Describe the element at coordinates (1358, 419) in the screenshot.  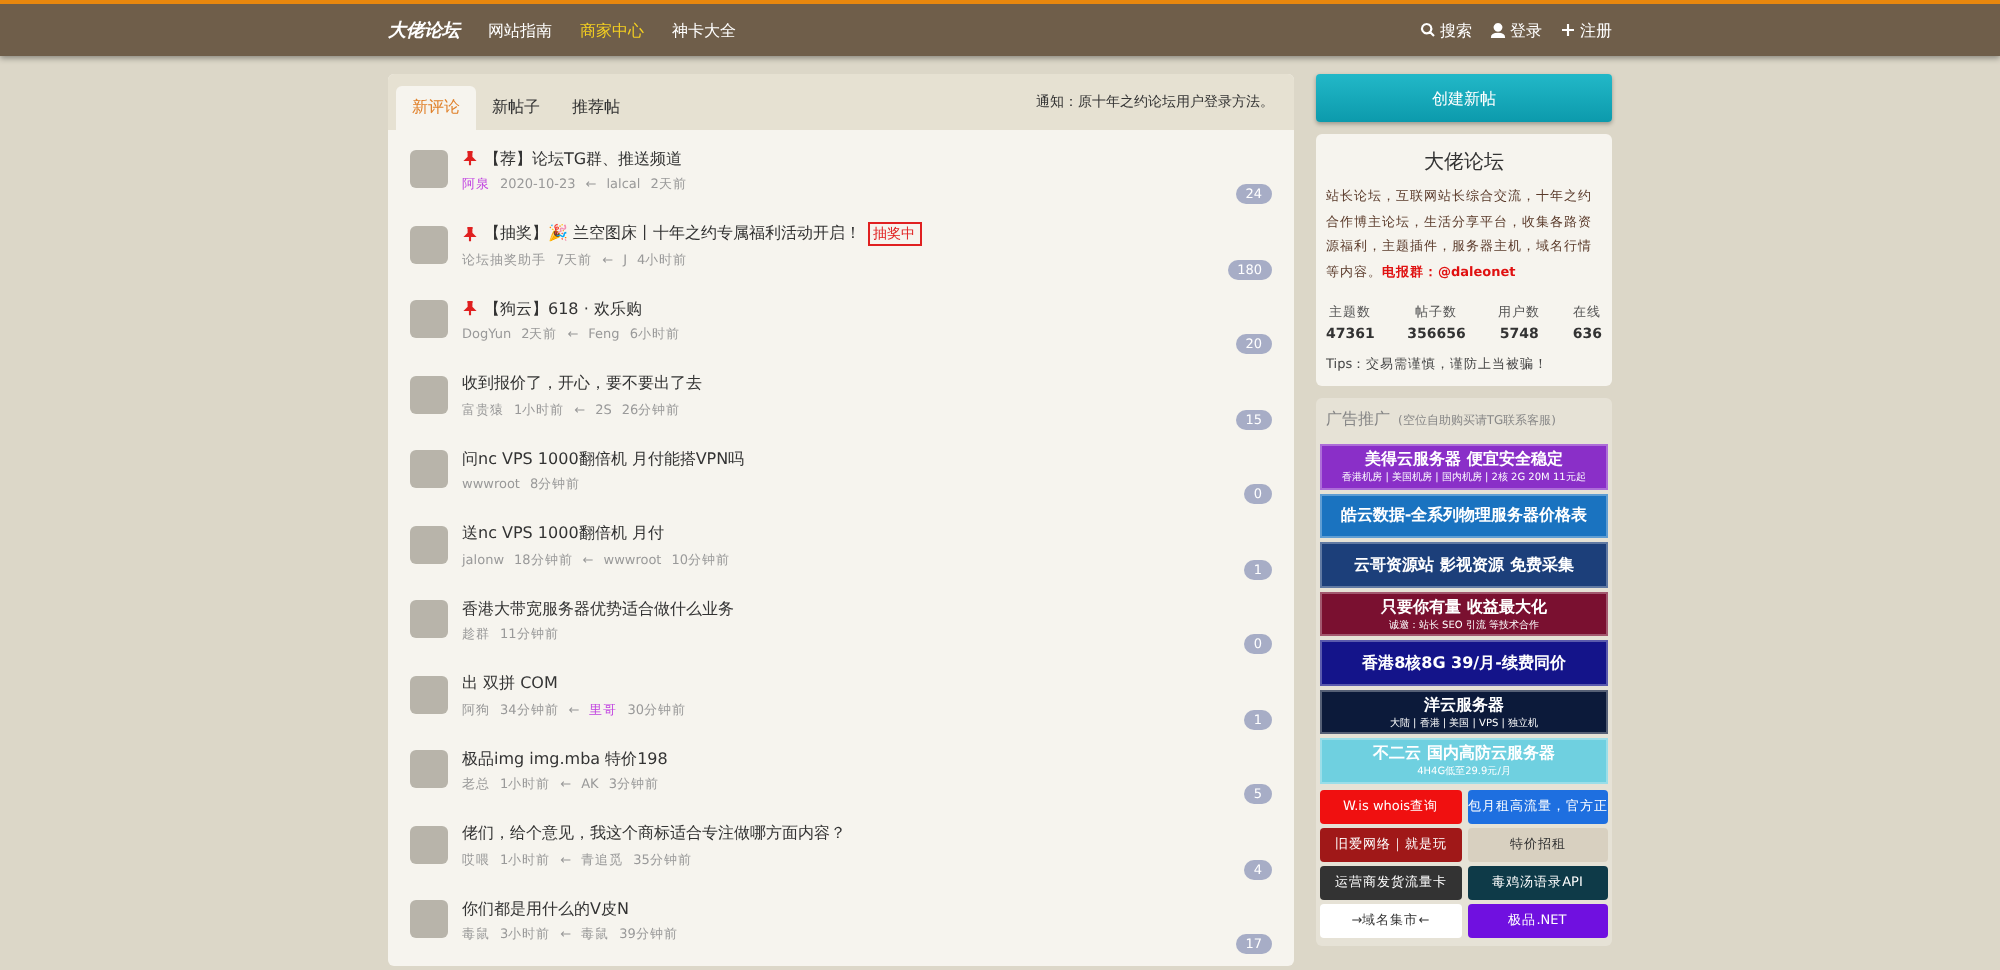
I see `ad-title: 广告推广` at that location.